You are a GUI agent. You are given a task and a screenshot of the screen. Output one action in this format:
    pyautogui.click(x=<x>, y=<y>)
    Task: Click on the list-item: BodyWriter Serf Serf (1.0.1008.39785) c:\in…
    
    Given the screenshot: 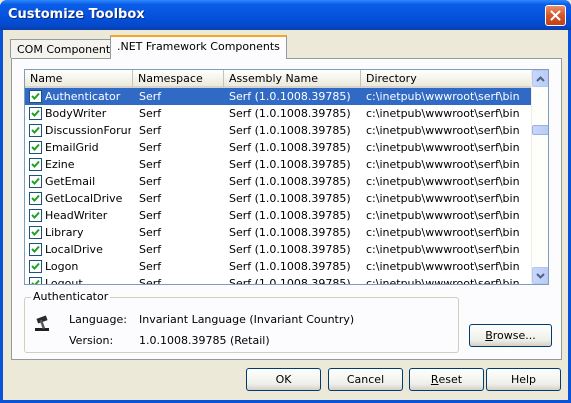 What is the action you would take?
    pyautogui.click(x=278, y=113)
    